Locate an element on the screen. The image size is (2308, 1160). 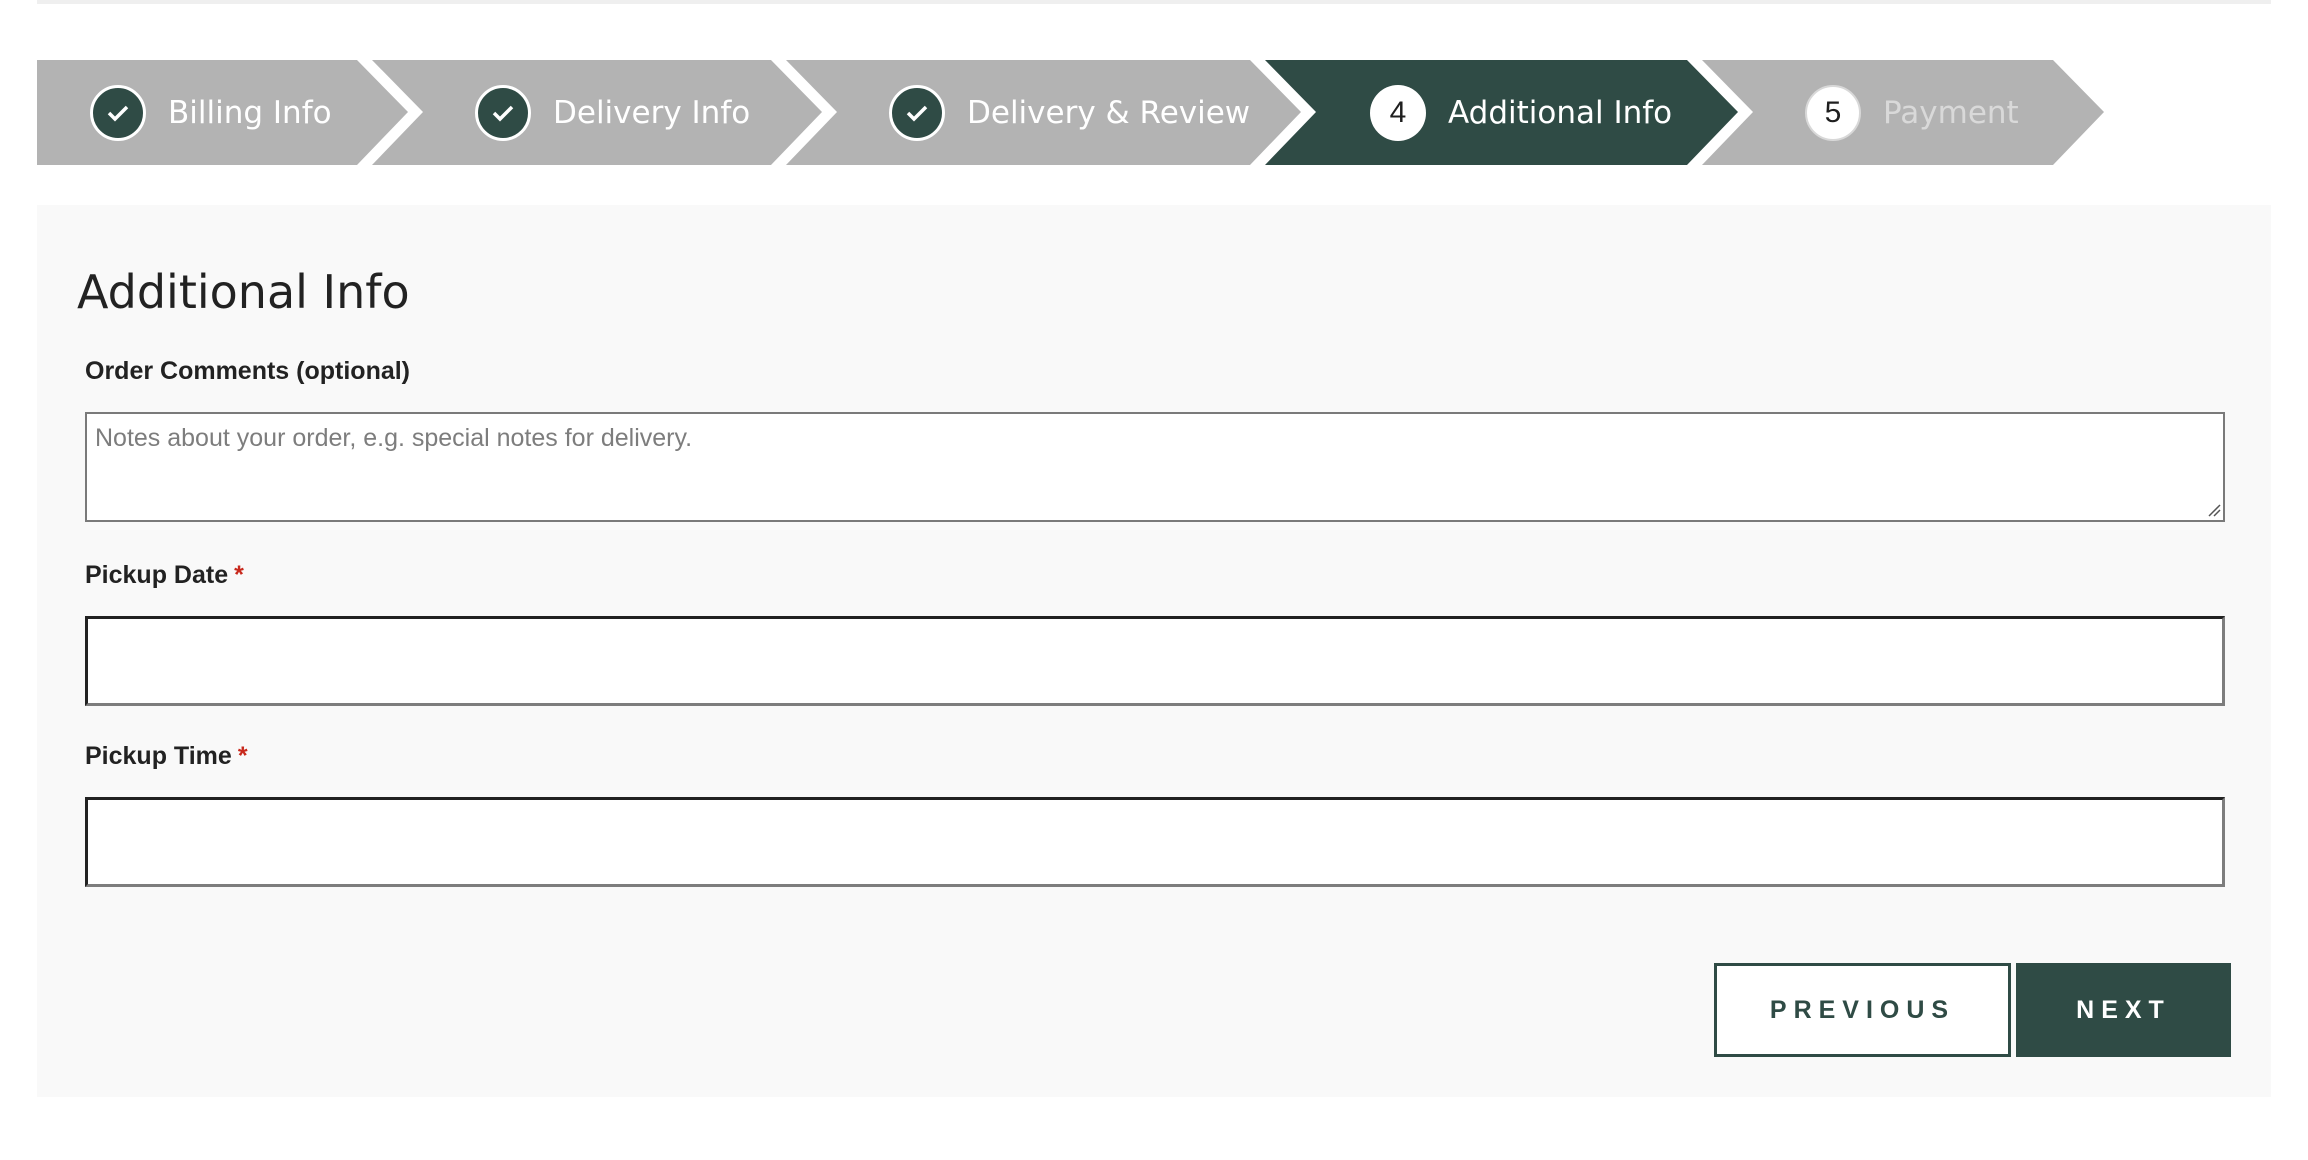
step-label: Delivery Info is located at coordinates (652, 112).